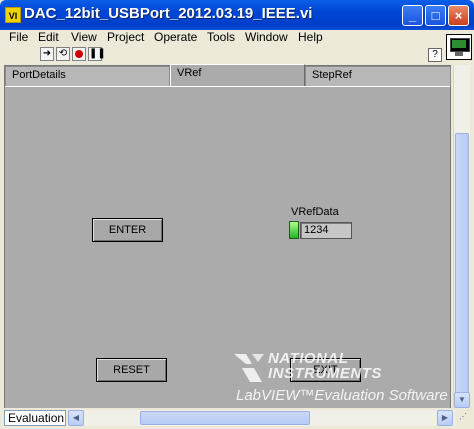 The width and height of the screenshot is (474, 429). What do you see at coordinates (131, 370) in the screenshot?
I see `reset-button: RESET` at bounding box center [131, 370].